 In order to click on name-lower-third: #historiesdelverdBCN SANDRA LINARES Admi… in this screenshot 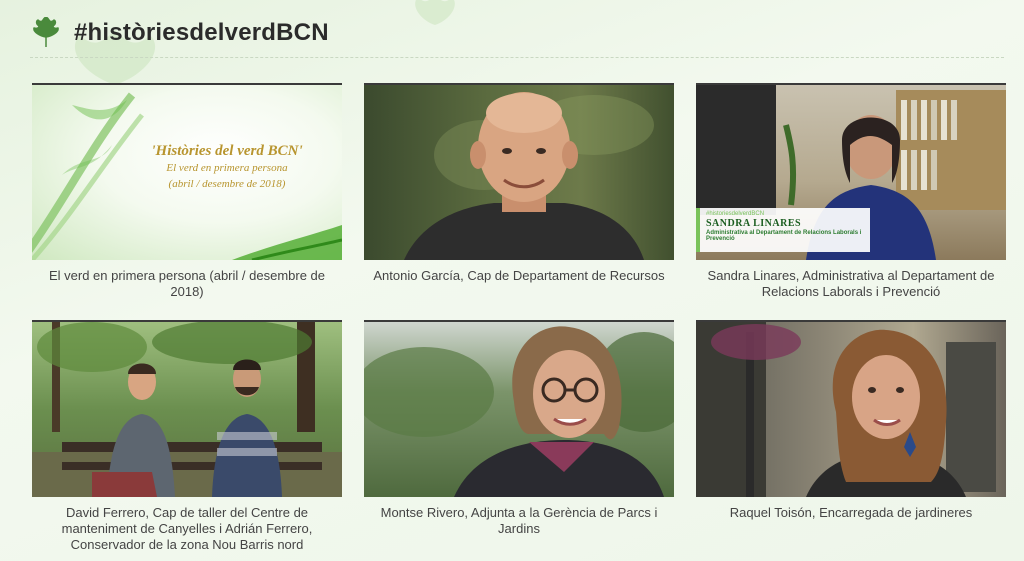, I will do `click(783, 230)`.